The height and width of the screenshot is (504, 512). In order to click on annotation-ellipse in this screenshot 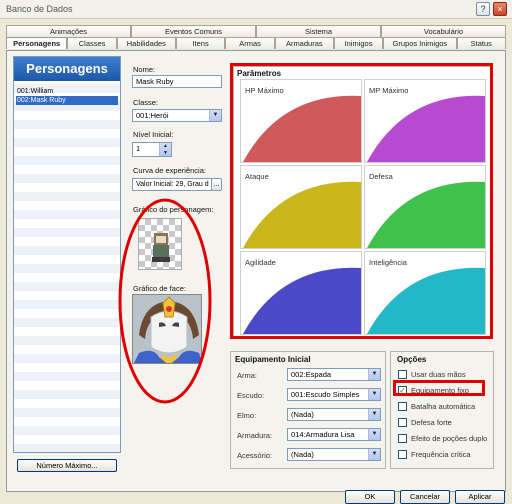, I will do `click(165, 301)`.